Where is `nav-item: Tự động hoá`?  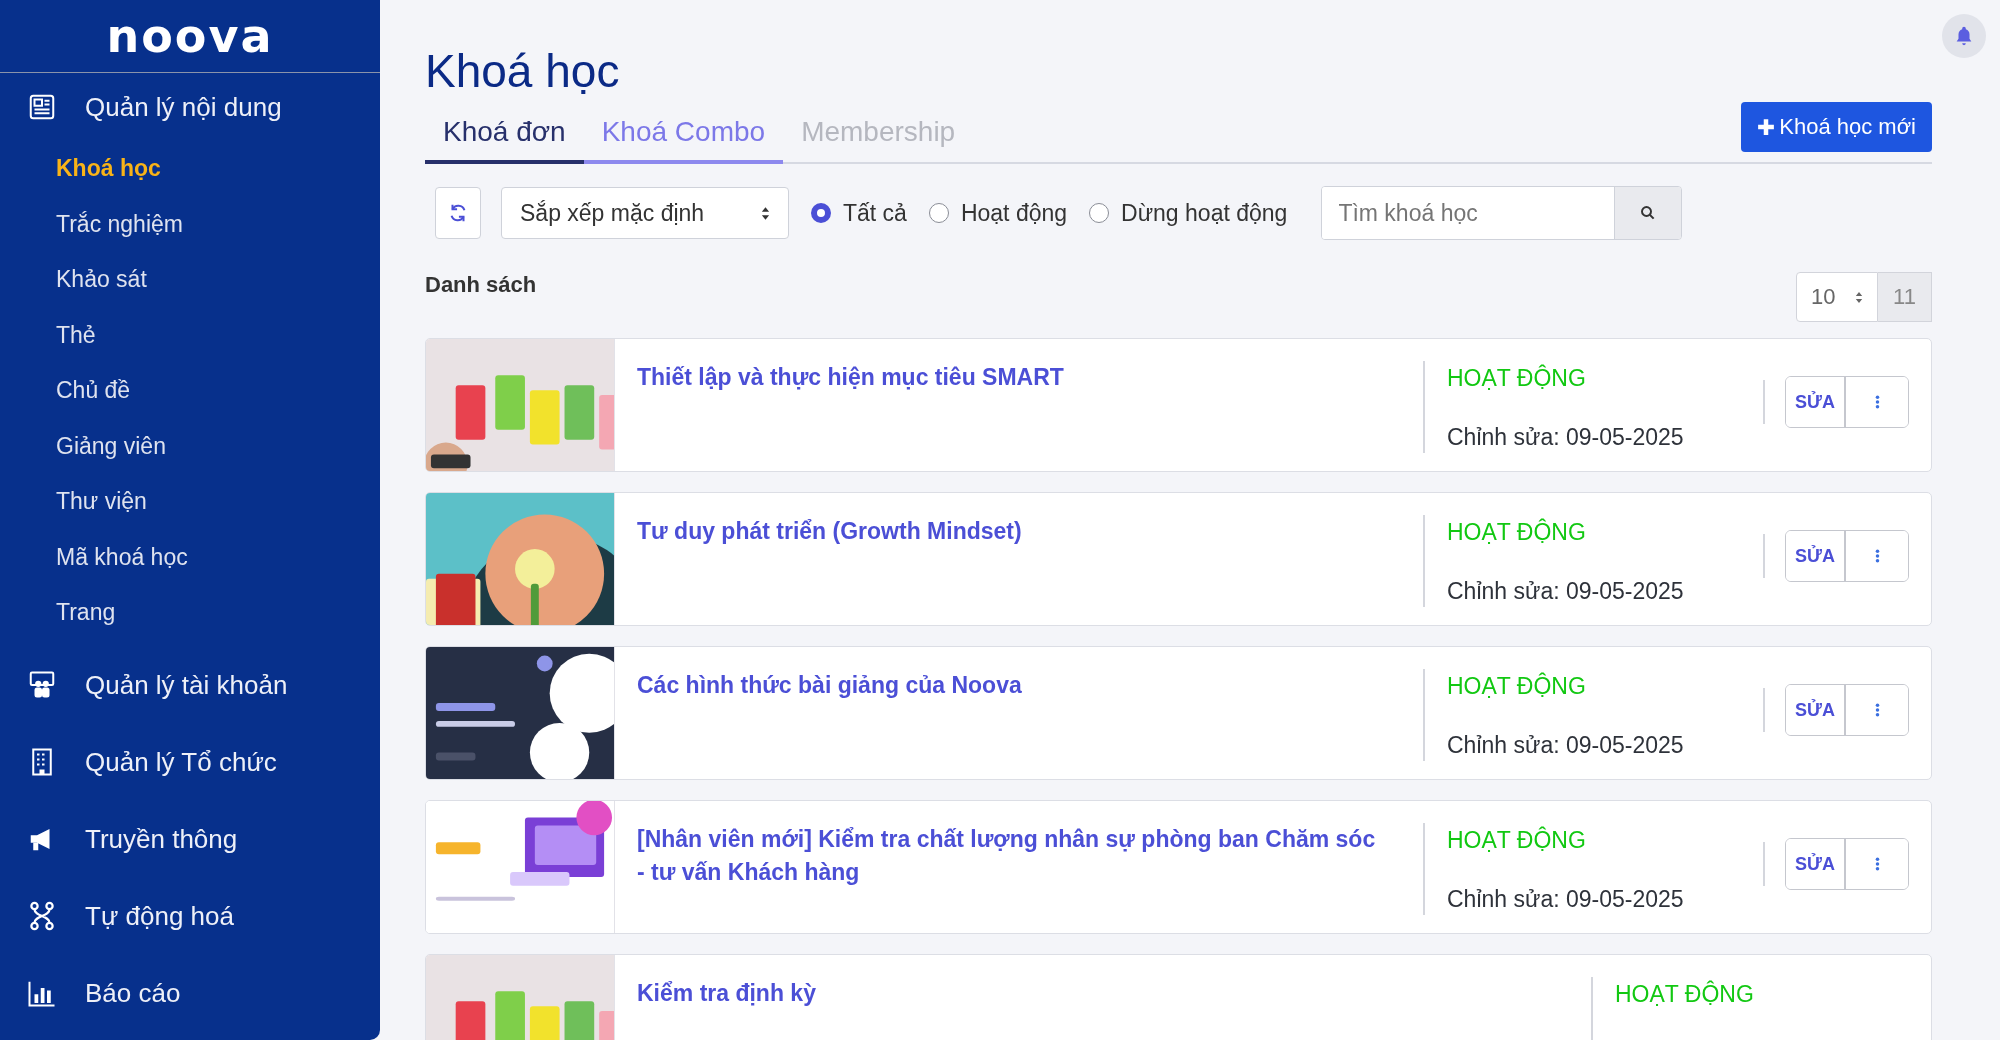 nav-item: Tự động hoá is located at coordinates (190, 916).